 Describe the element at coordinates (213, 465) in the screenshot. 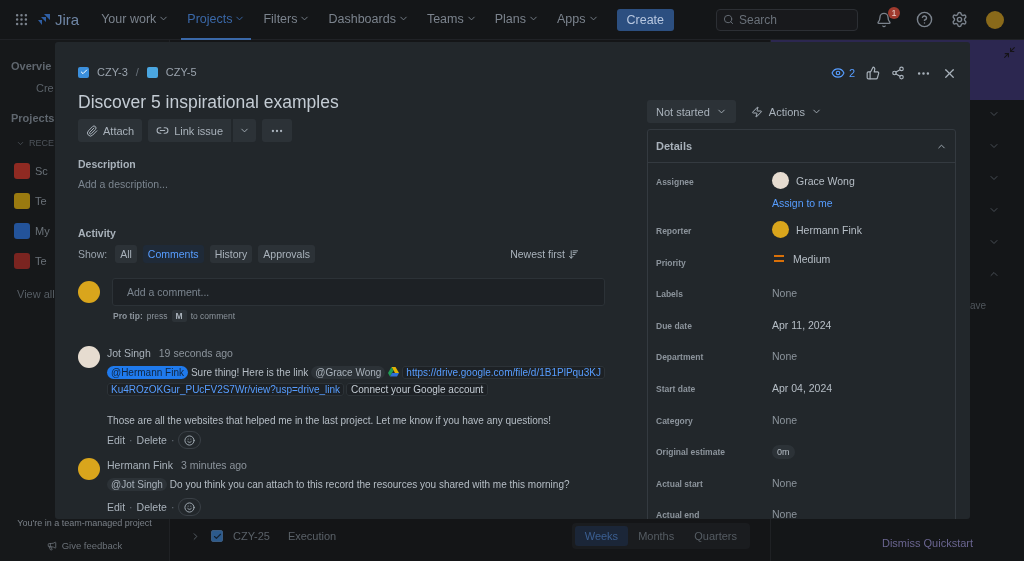

I see `comment-time: 3 minutes ago` at that location.